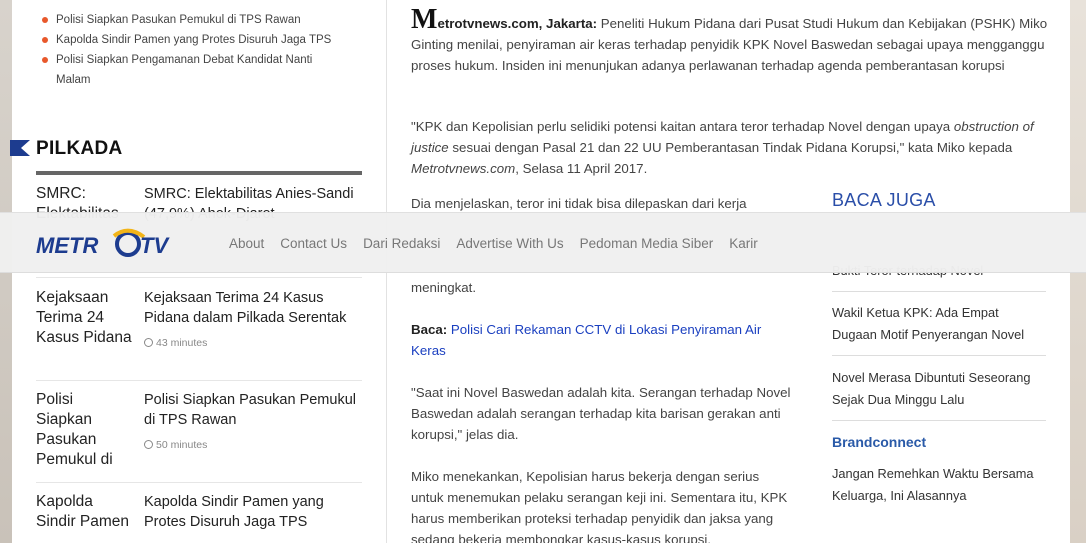 The height and width of the screenshot is (543, 1086). Describe the element at coordinates (84, 517) in the screenshot. I see `news-thumbnail-caption: Kapolda Sindir Pamen` at that location.